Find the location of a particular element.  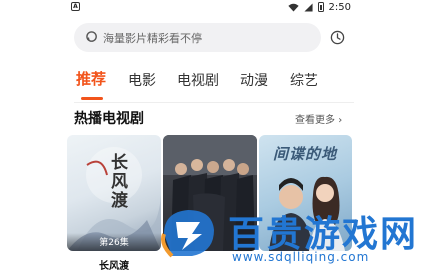

search-input: 海量影片精彩看不停 is located at coordinates (197, 37).